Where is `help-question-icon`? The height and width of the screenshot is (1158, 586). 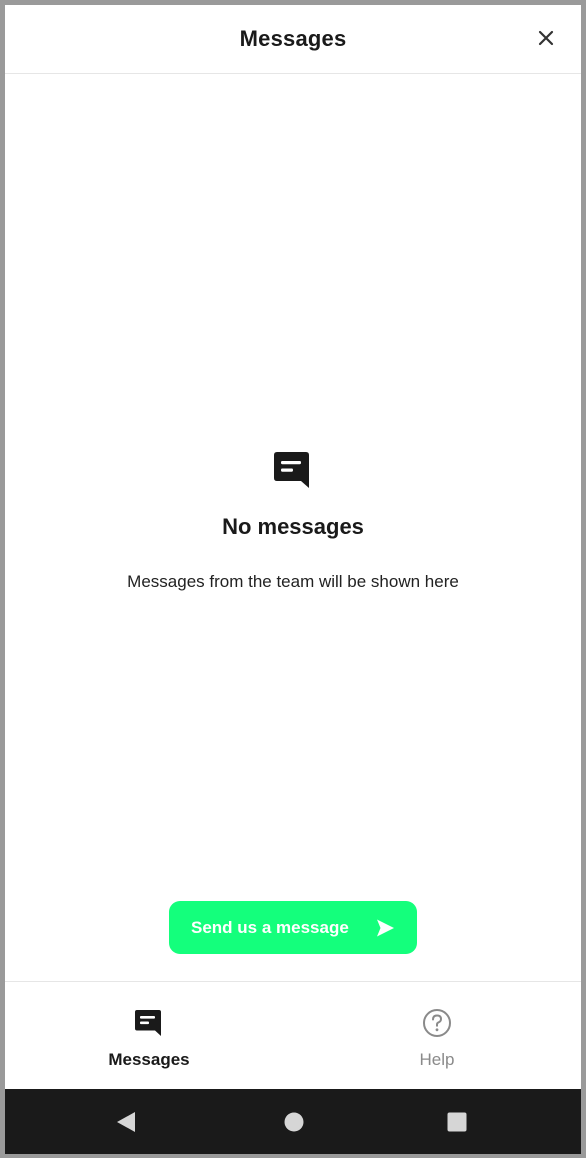
help-question-icon is located at coordinates (437, 1023).